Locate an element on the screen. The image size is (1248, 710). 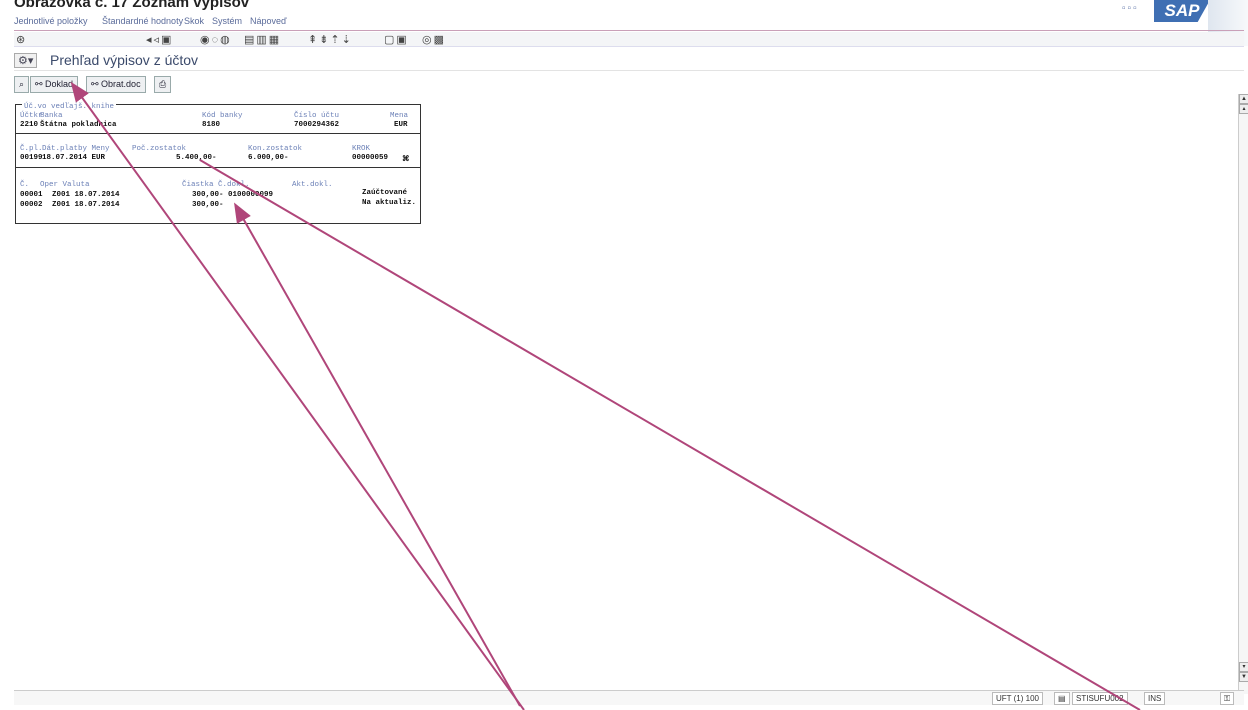
header-krok: KROK is located at coordinates (361, 149).